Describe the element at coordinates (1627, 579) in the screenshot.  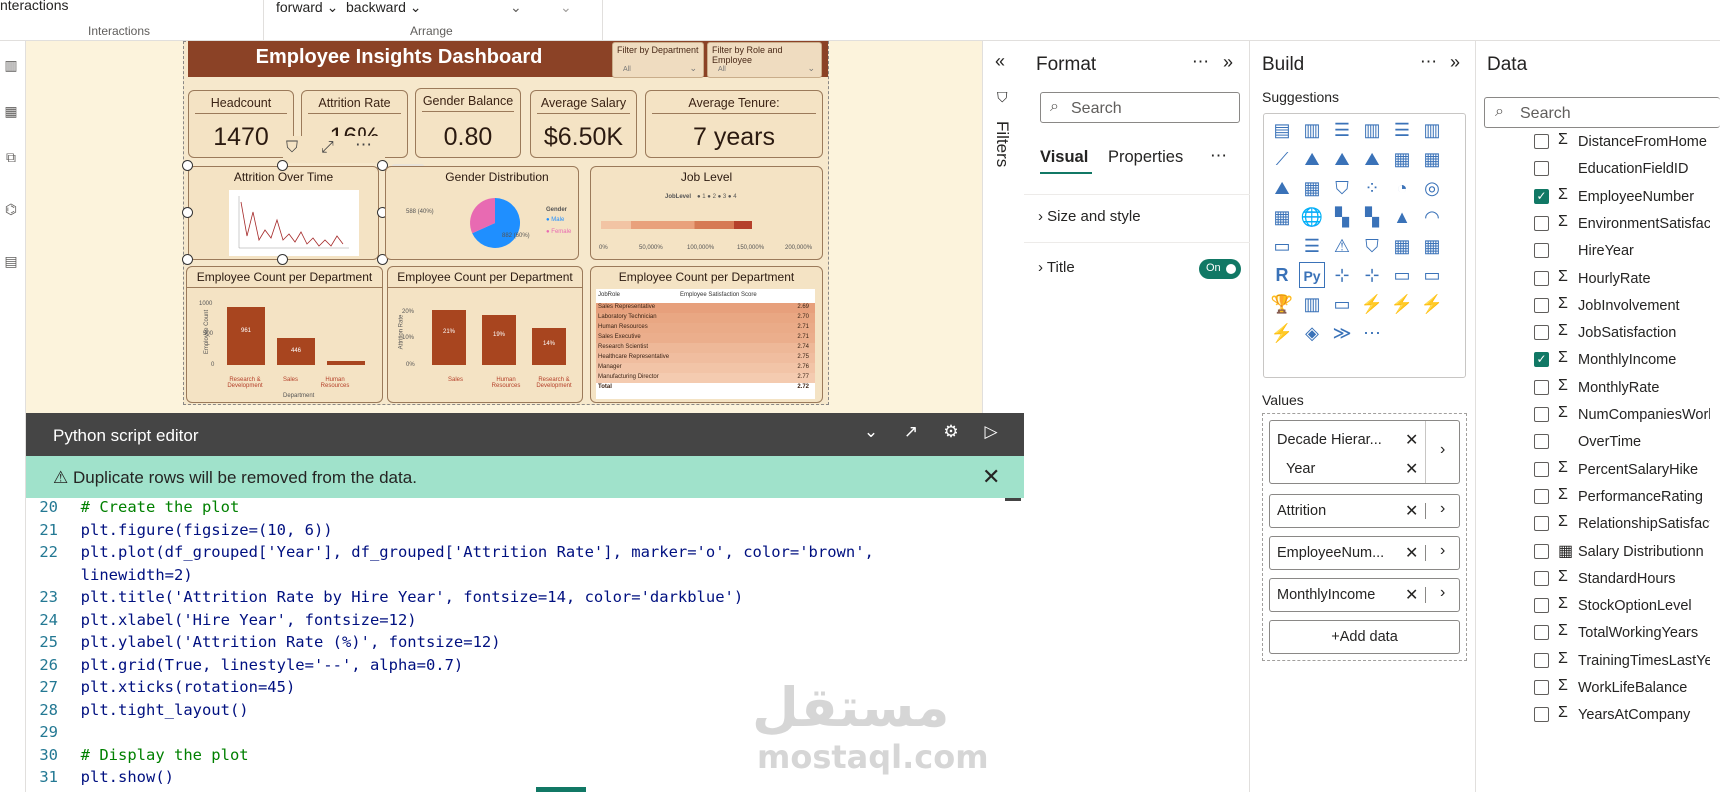
I see `field-name: StandardHours` at that location.